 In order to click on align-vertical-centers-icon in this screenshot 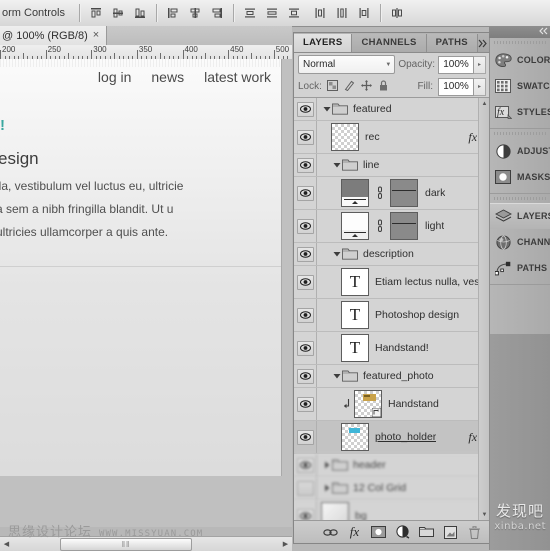, I will do `click(118, 13)`.